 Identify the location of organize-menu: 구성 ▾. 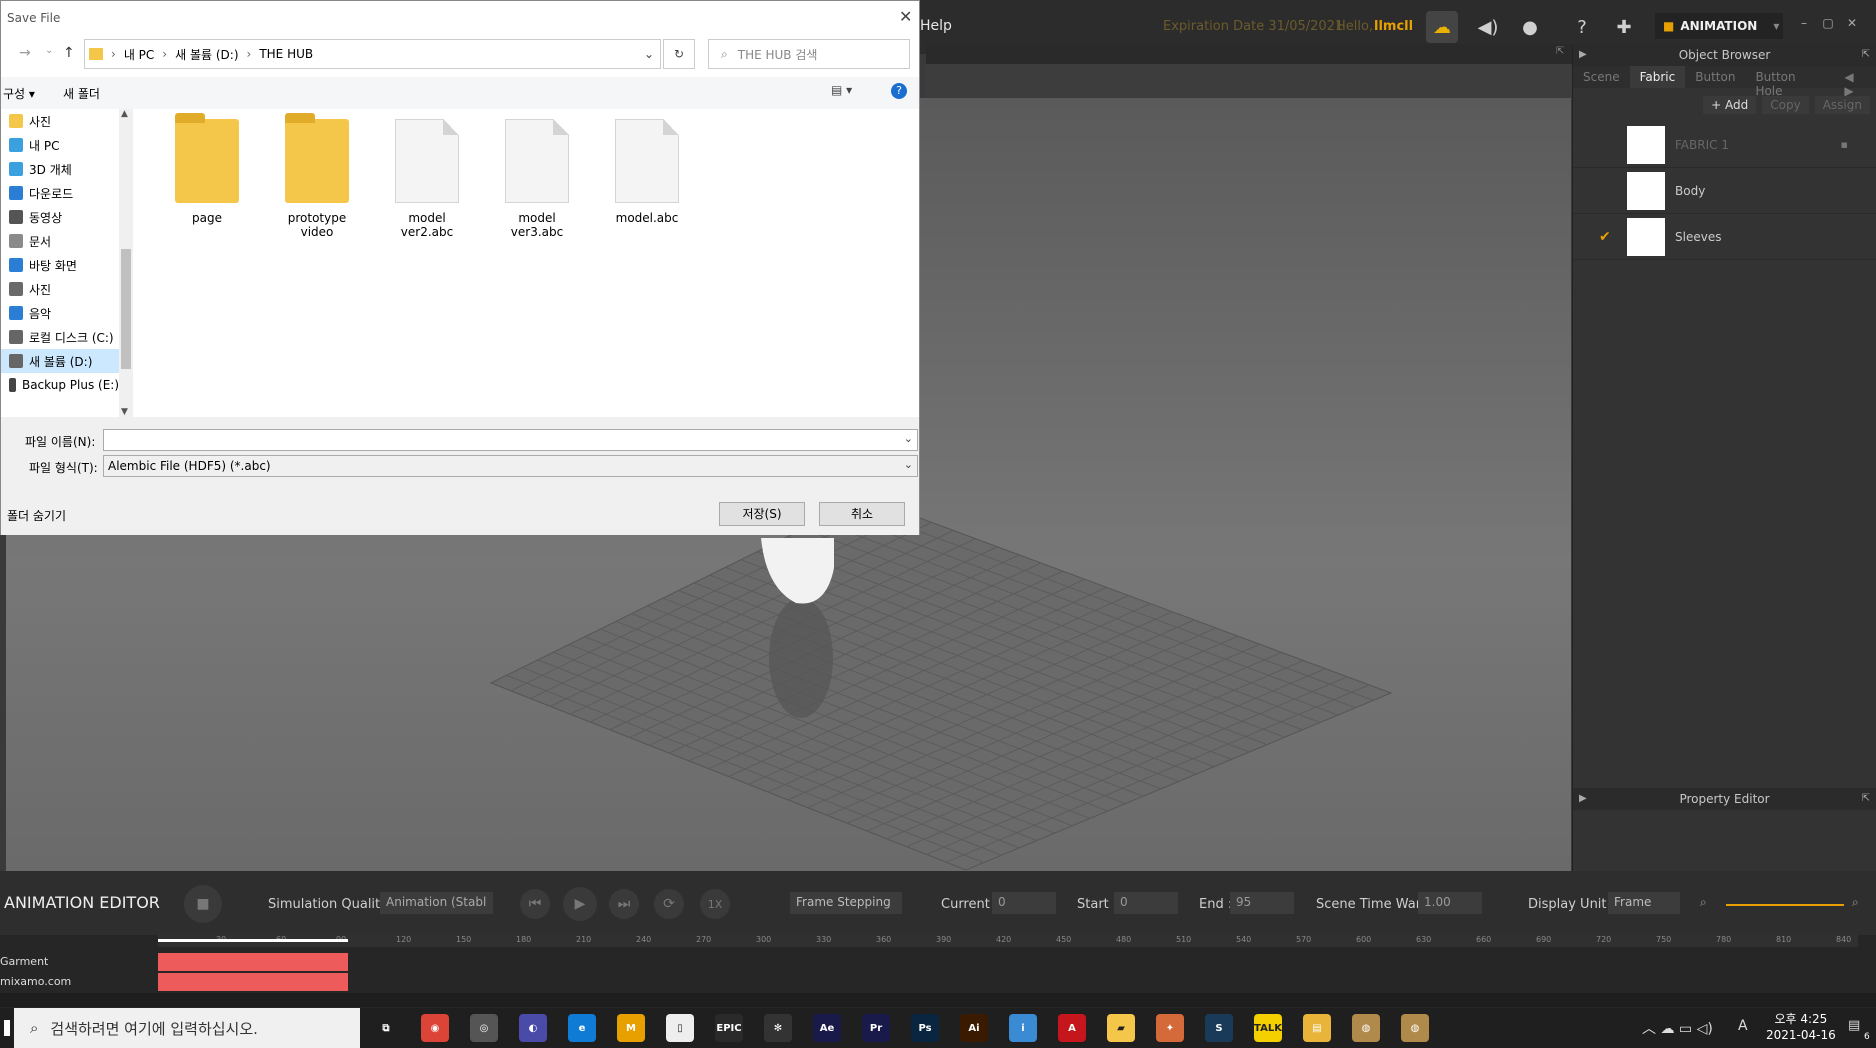
(19, 93).